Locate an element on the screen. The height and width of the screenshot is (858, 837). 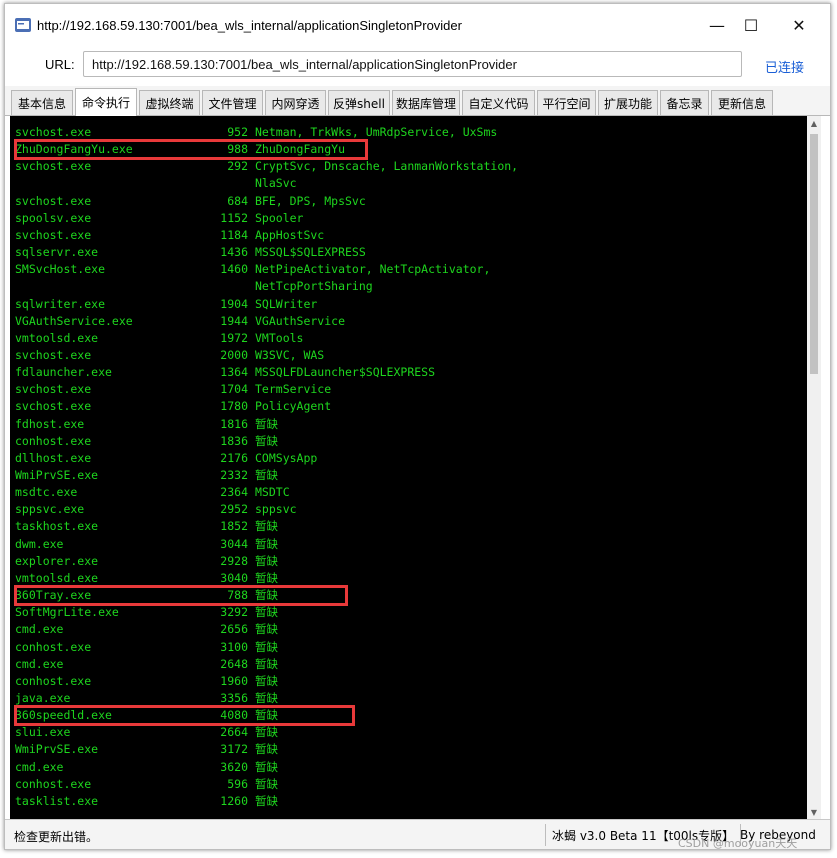
tab-update-info: 更新信息 is located at coordinates (742, 102).